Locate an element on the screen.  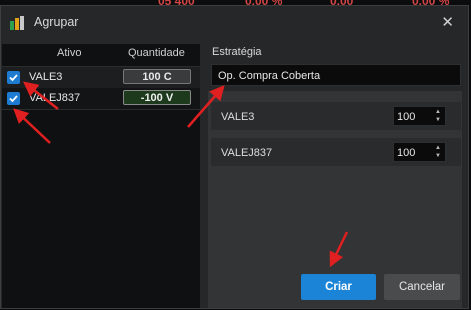
create-button: Criar is located at coordinates (338, 287).